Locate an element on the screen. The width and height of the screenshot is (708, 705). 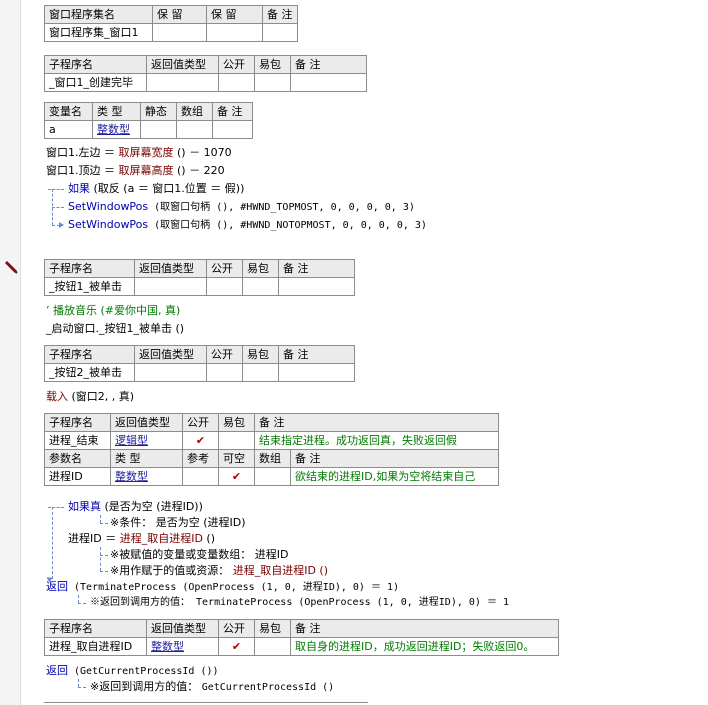
col-header: 可空 is located at coordinates (236, 458).